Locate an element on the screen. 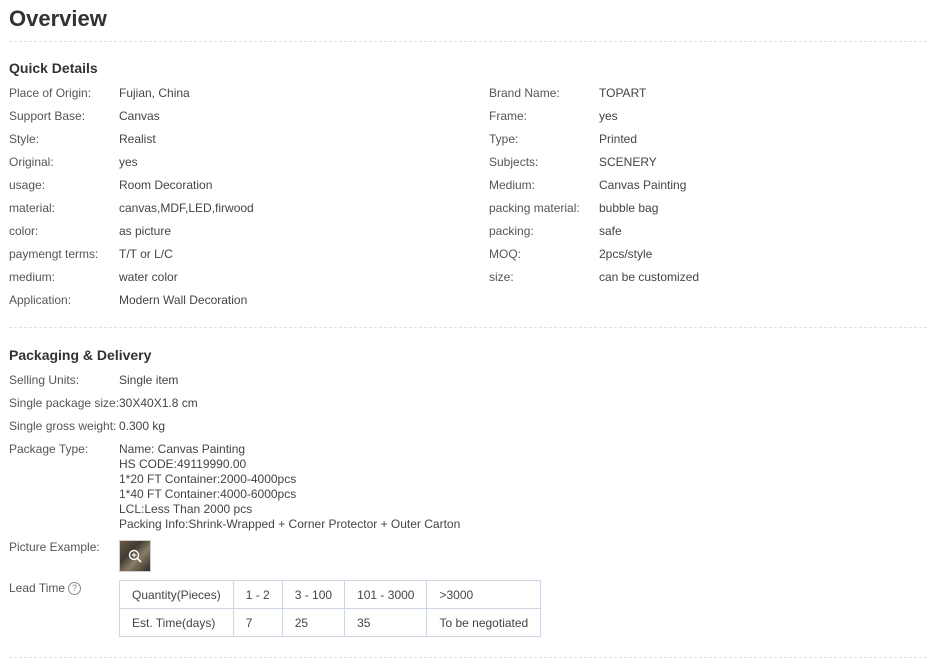 This screenshot has height=669, width=928. detail-row: material: canvas,MDF,LED,firwood is located at coordinates (131, 208).